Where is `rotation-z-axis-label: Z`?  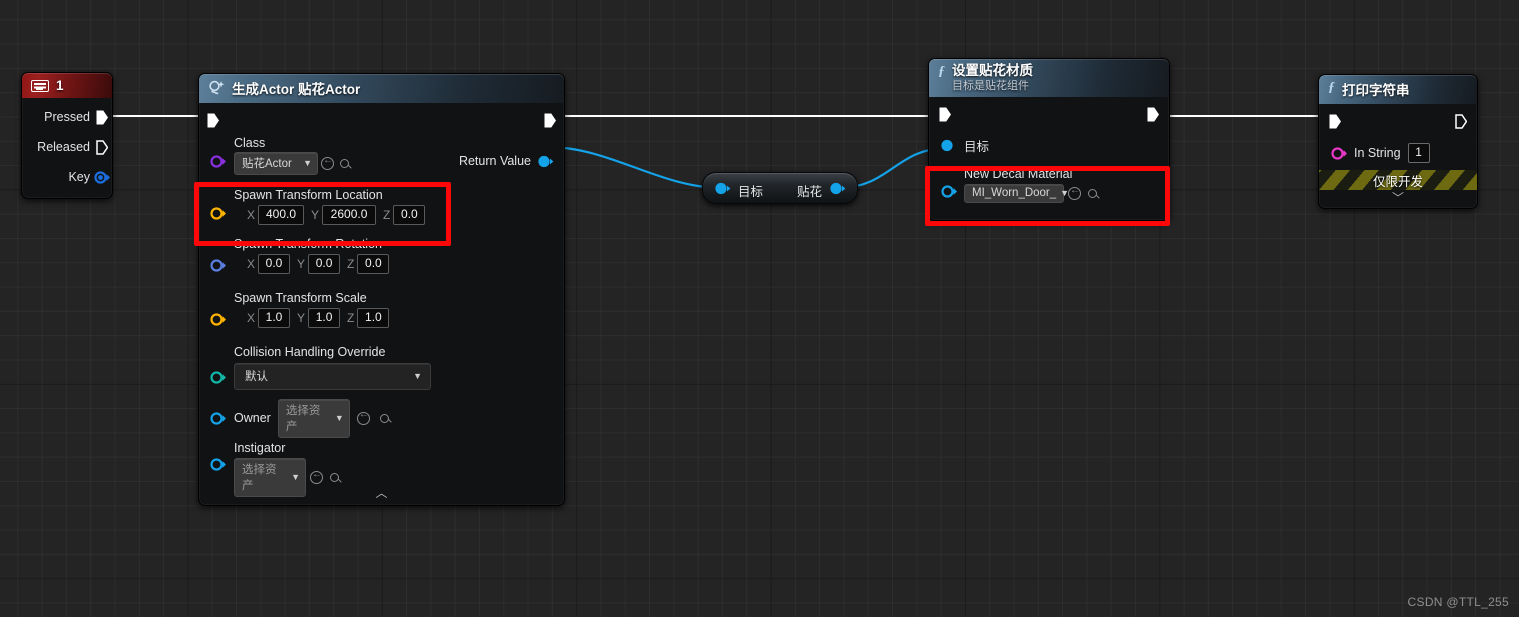
rotation-z-axis-label: Z is located at coordinates (351, 264).